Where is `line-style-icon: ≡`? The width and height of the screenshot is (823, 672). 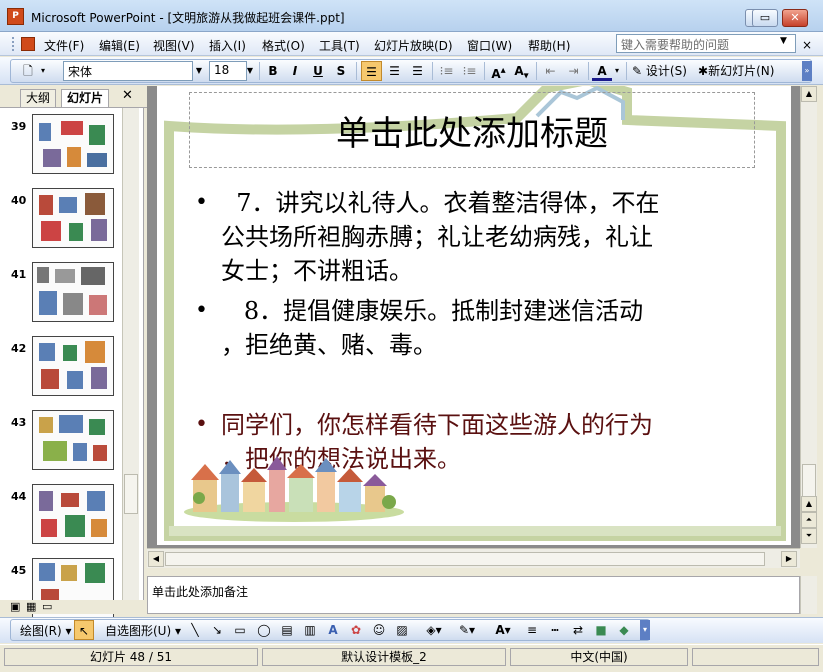 line-style-icon: ≡ is located at coordinates (532, 630).